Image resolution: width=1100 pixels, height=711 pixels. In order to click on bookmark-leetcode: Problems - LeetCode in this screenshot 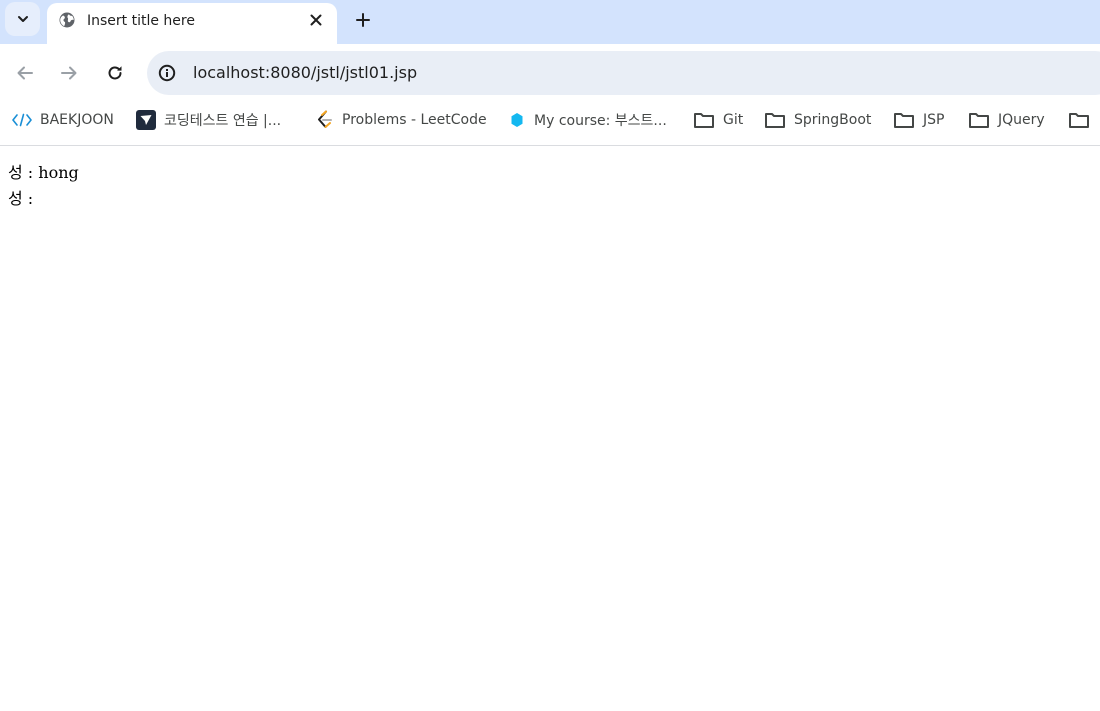, I will do `click(401, 120)`.